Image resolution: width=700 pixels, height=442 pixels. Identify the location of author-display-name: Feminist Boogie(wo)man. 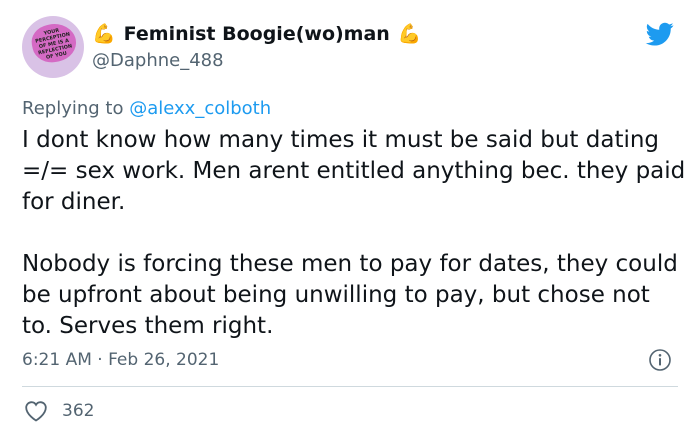
(257, 34).